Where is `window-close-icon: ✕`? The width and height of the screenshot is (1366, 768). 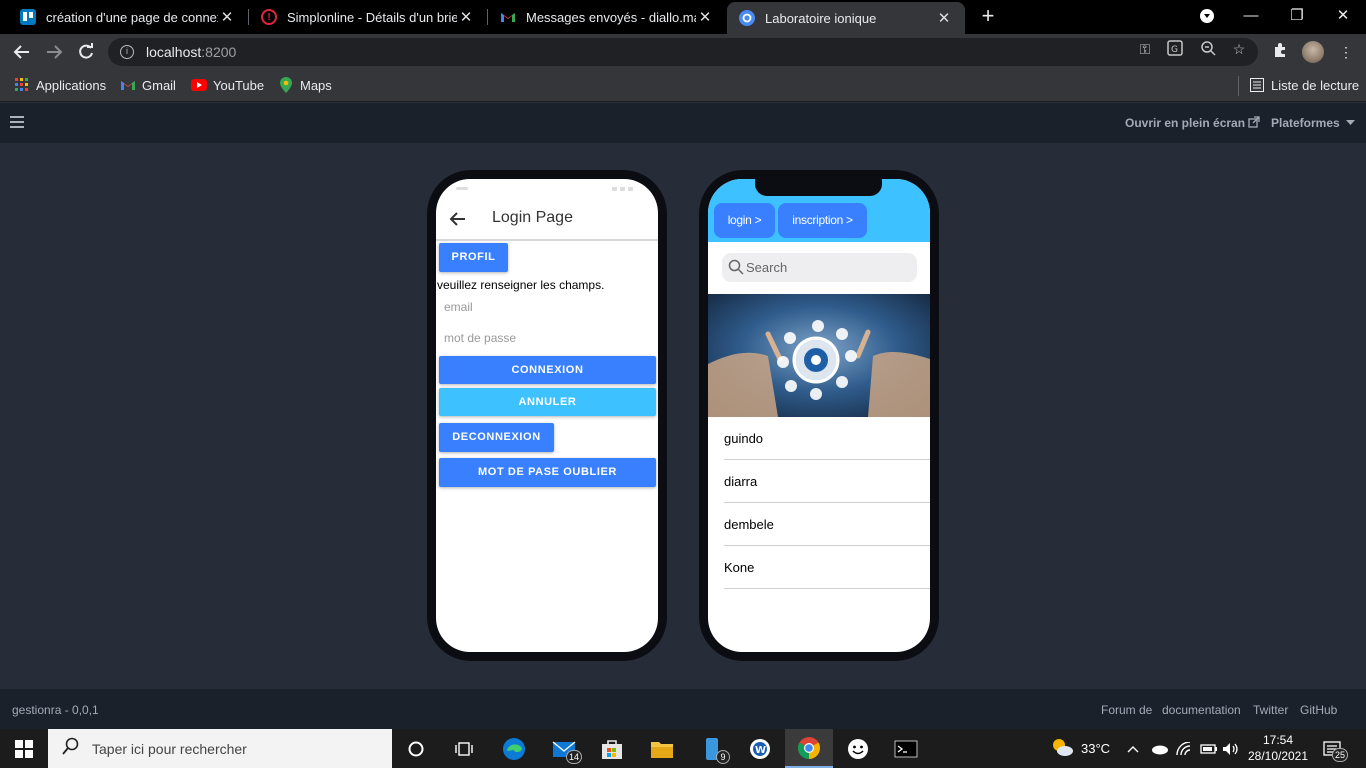 window-close-icon: ✕ is located at coordinates (1343, 16).